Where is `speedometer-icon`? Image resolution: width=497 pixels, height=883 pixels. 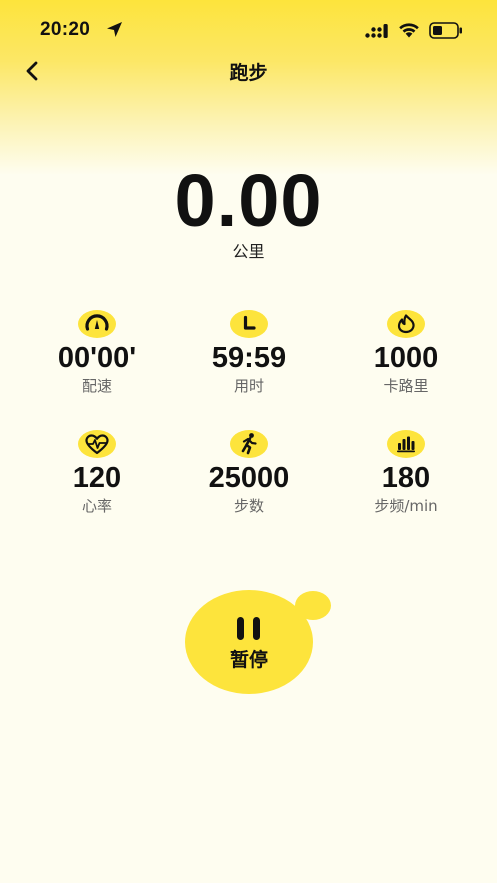
speedometer-icon is located at coordinates (97, 324).